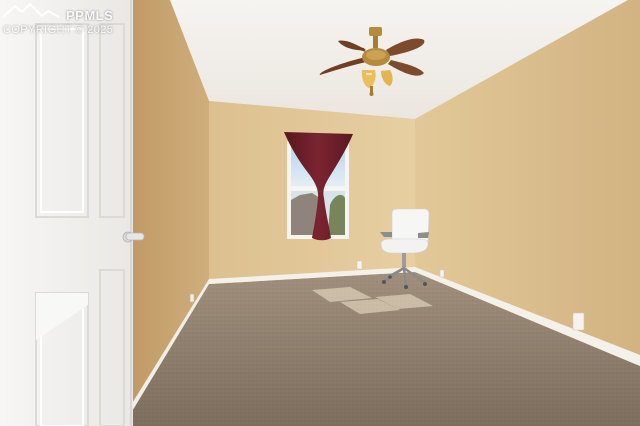 The height and width of the screenshot is (426, 640). What do you see at coordinates (31, 10) in the screenshot?
I see `mountain-logo-icon` at bounding box center [31, 10].